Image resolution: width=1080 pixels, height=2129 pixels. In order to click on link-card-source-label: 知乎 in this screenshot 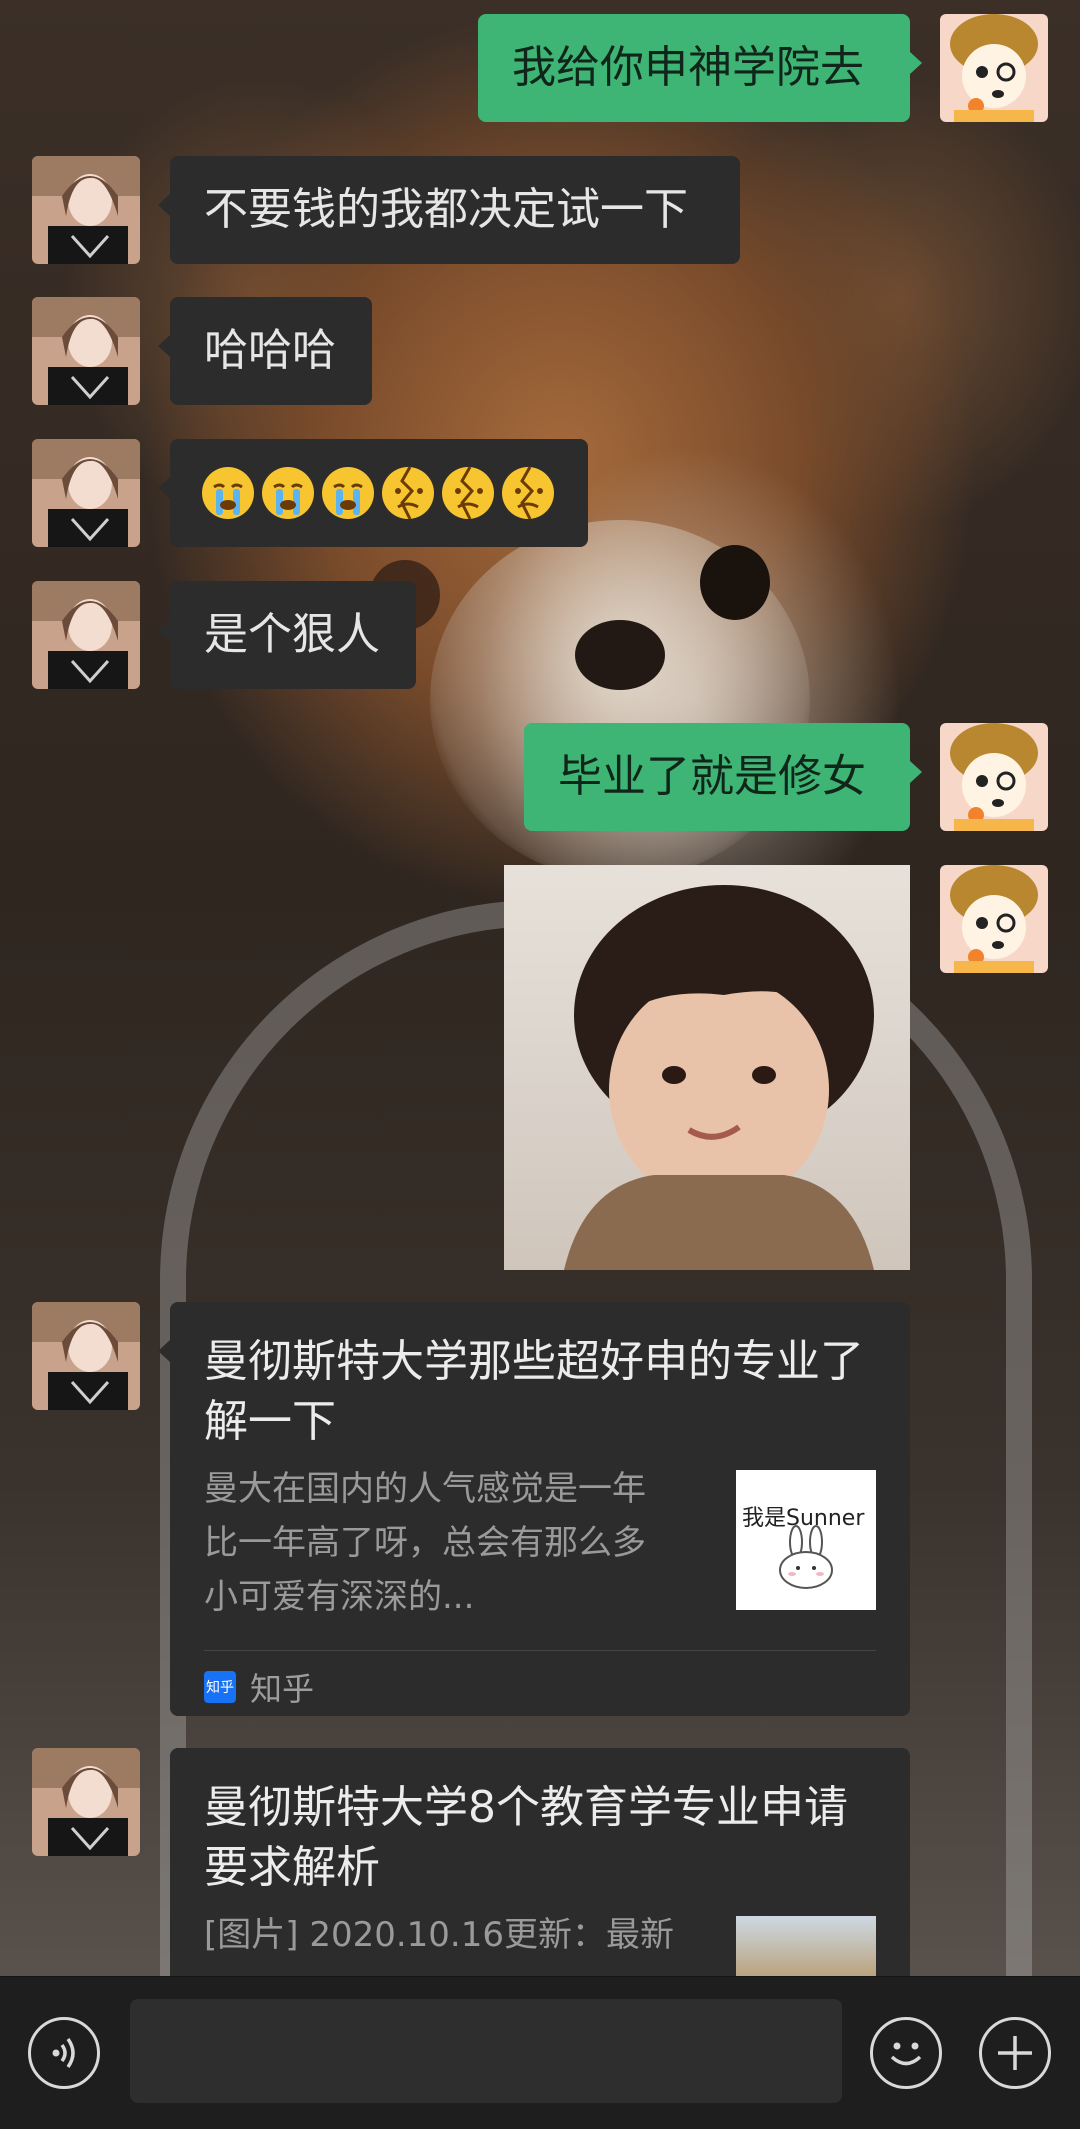, I will do `click(282, 1689)`.